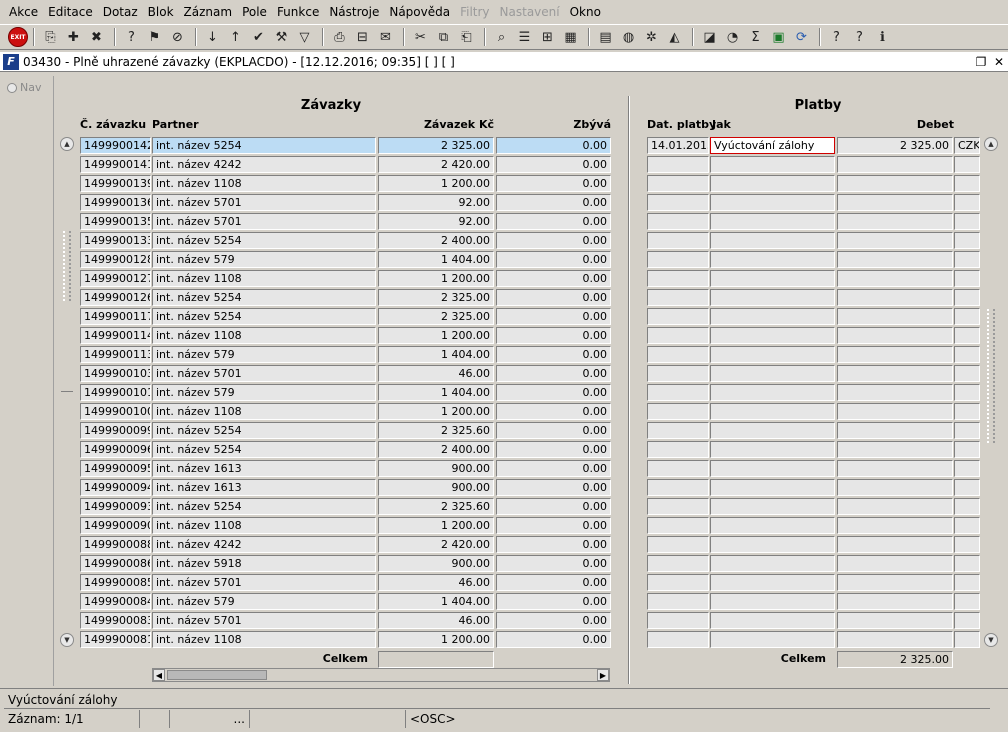 This screenshot has height=732, width=1008. What do you see at coordinates (436, 335) in the screenshot?
I see `zavazky-zavazek-cell: 1 200.00` at bounding box center [436, 335].